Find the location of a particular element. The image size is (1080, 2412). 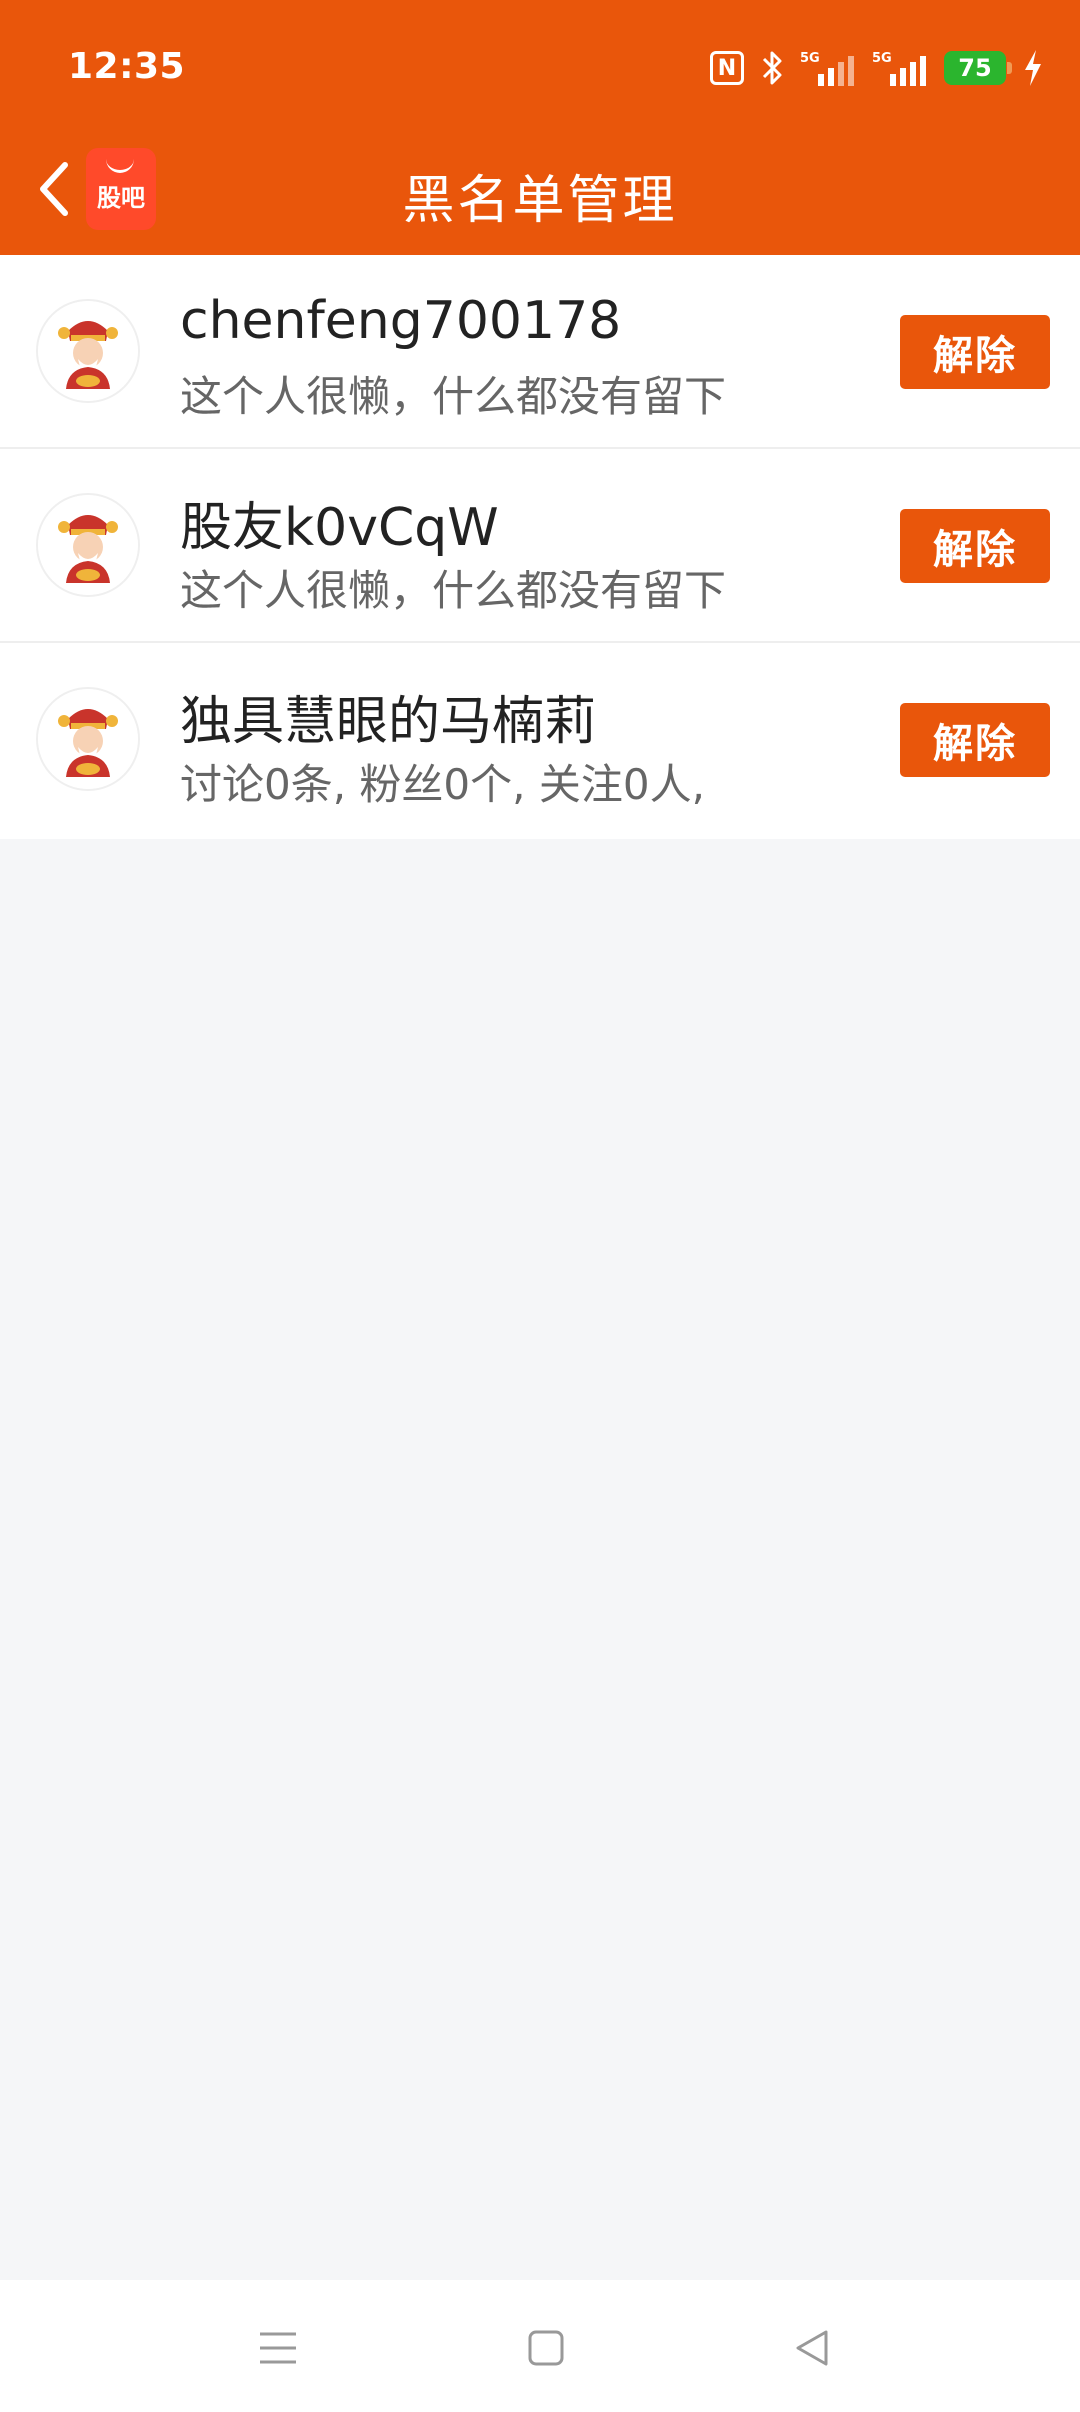

charging-bolt-icon is located at coordinates (1033, 68).